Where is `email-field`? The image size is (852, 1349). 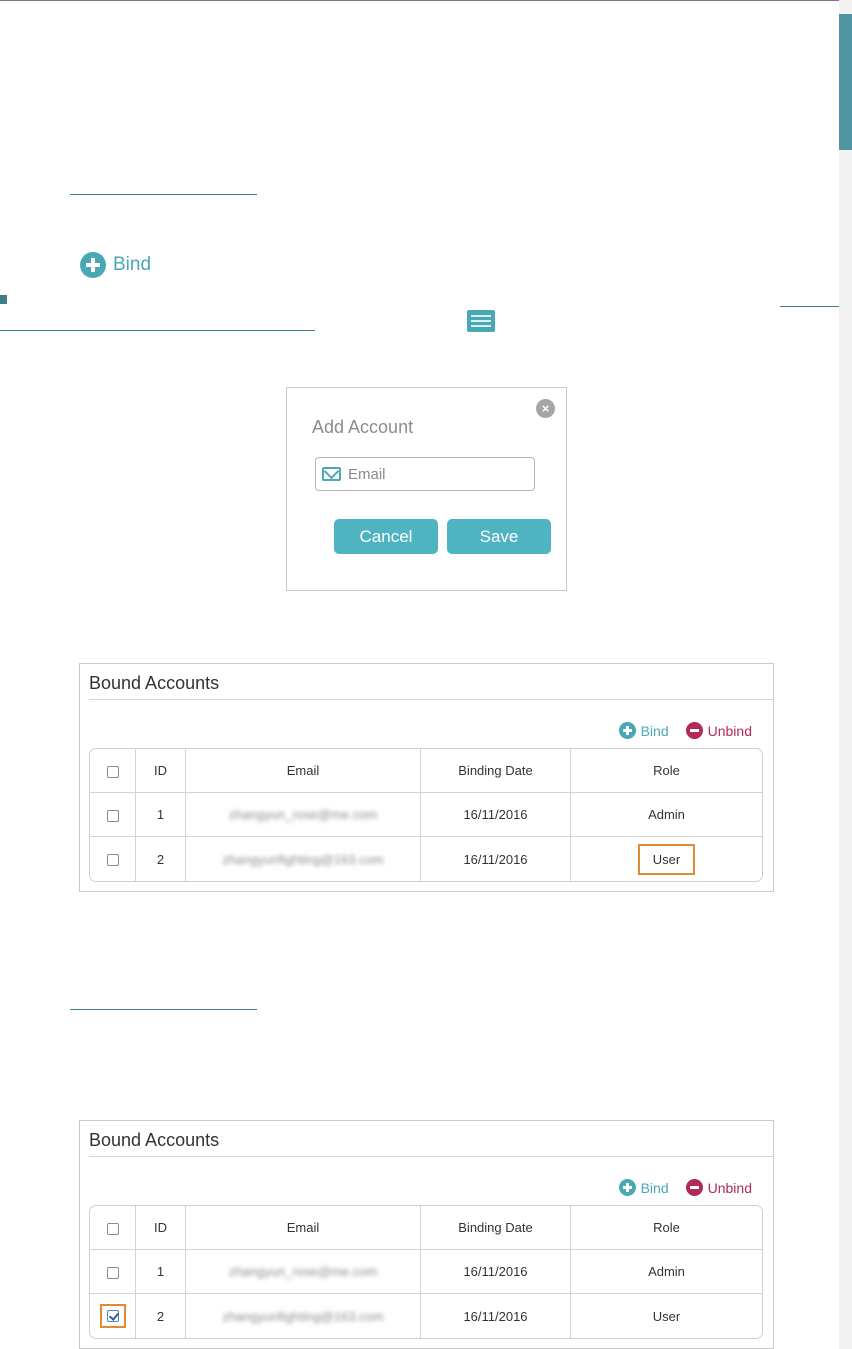 email-field is located at coordinates (425, 474).